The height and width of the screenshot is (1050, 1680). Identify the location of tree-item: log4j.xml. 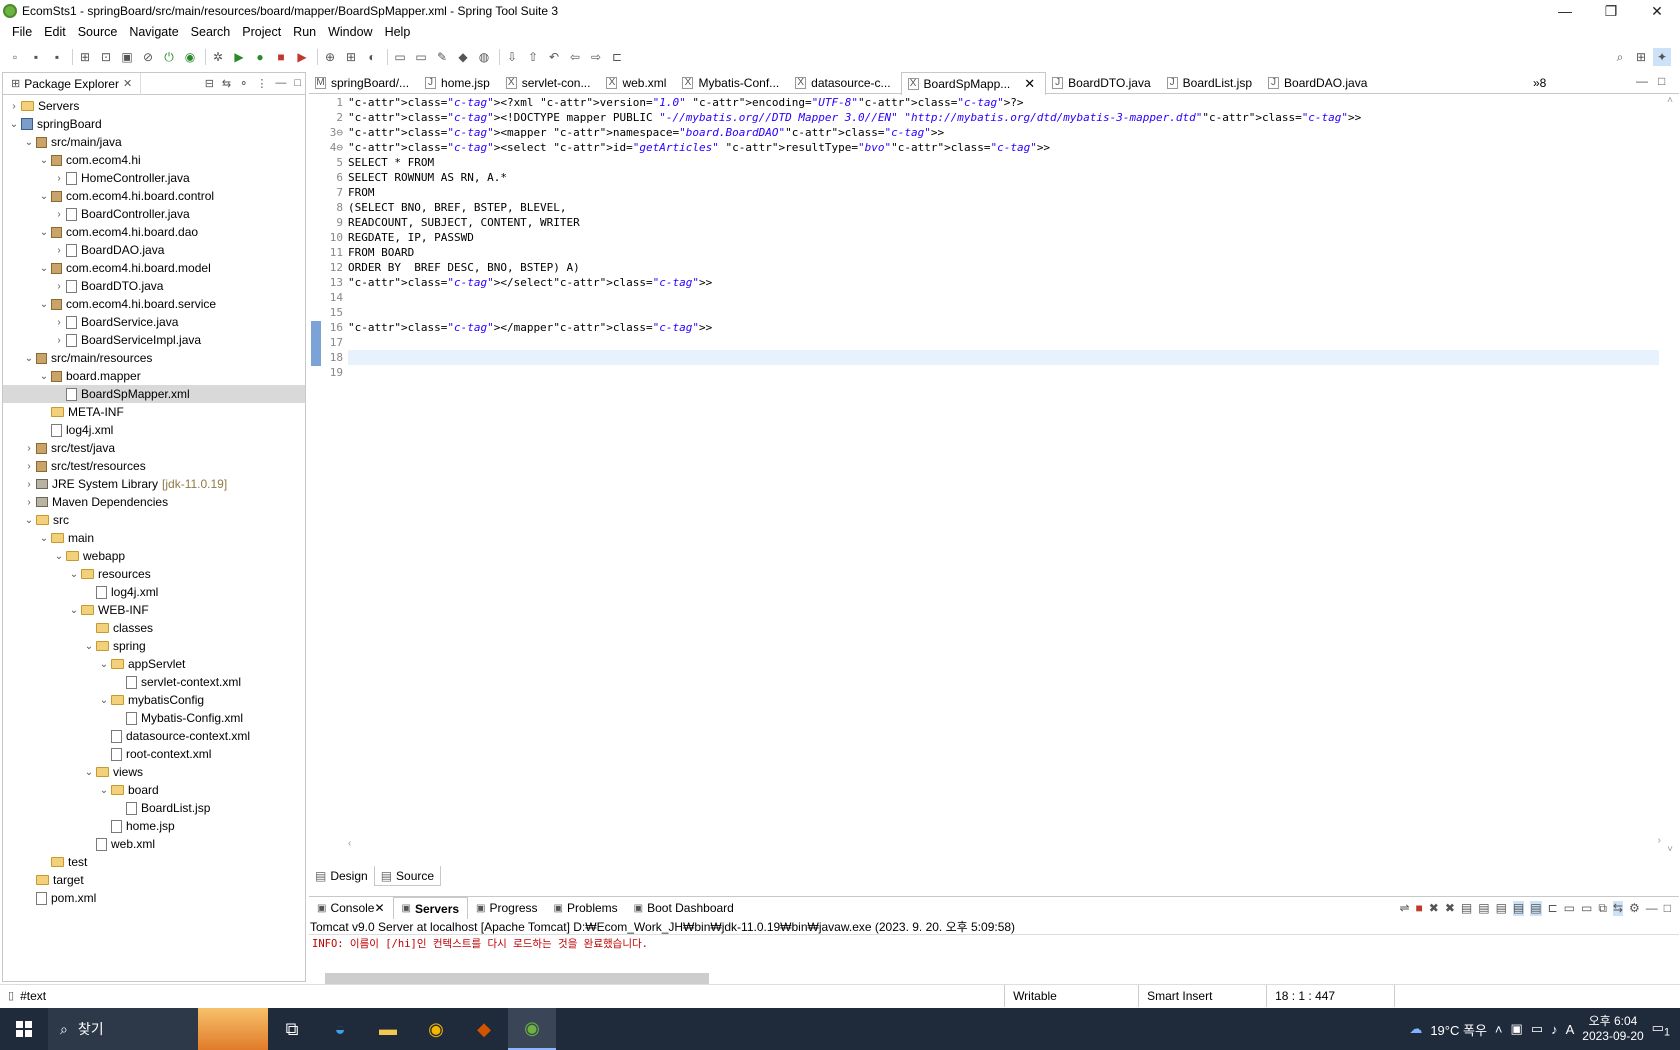
(154, 430).